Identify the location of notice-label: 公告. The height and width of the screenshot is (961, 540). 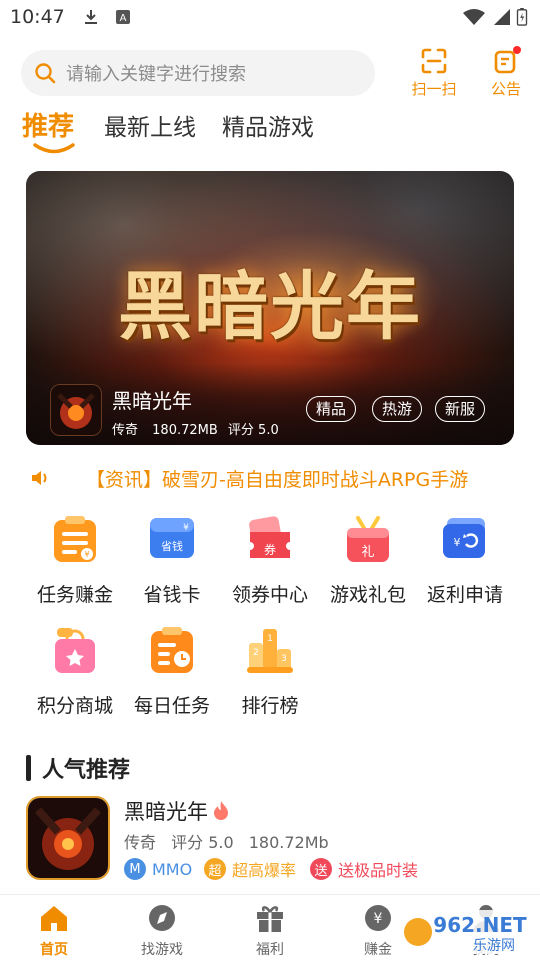
(505, 89).